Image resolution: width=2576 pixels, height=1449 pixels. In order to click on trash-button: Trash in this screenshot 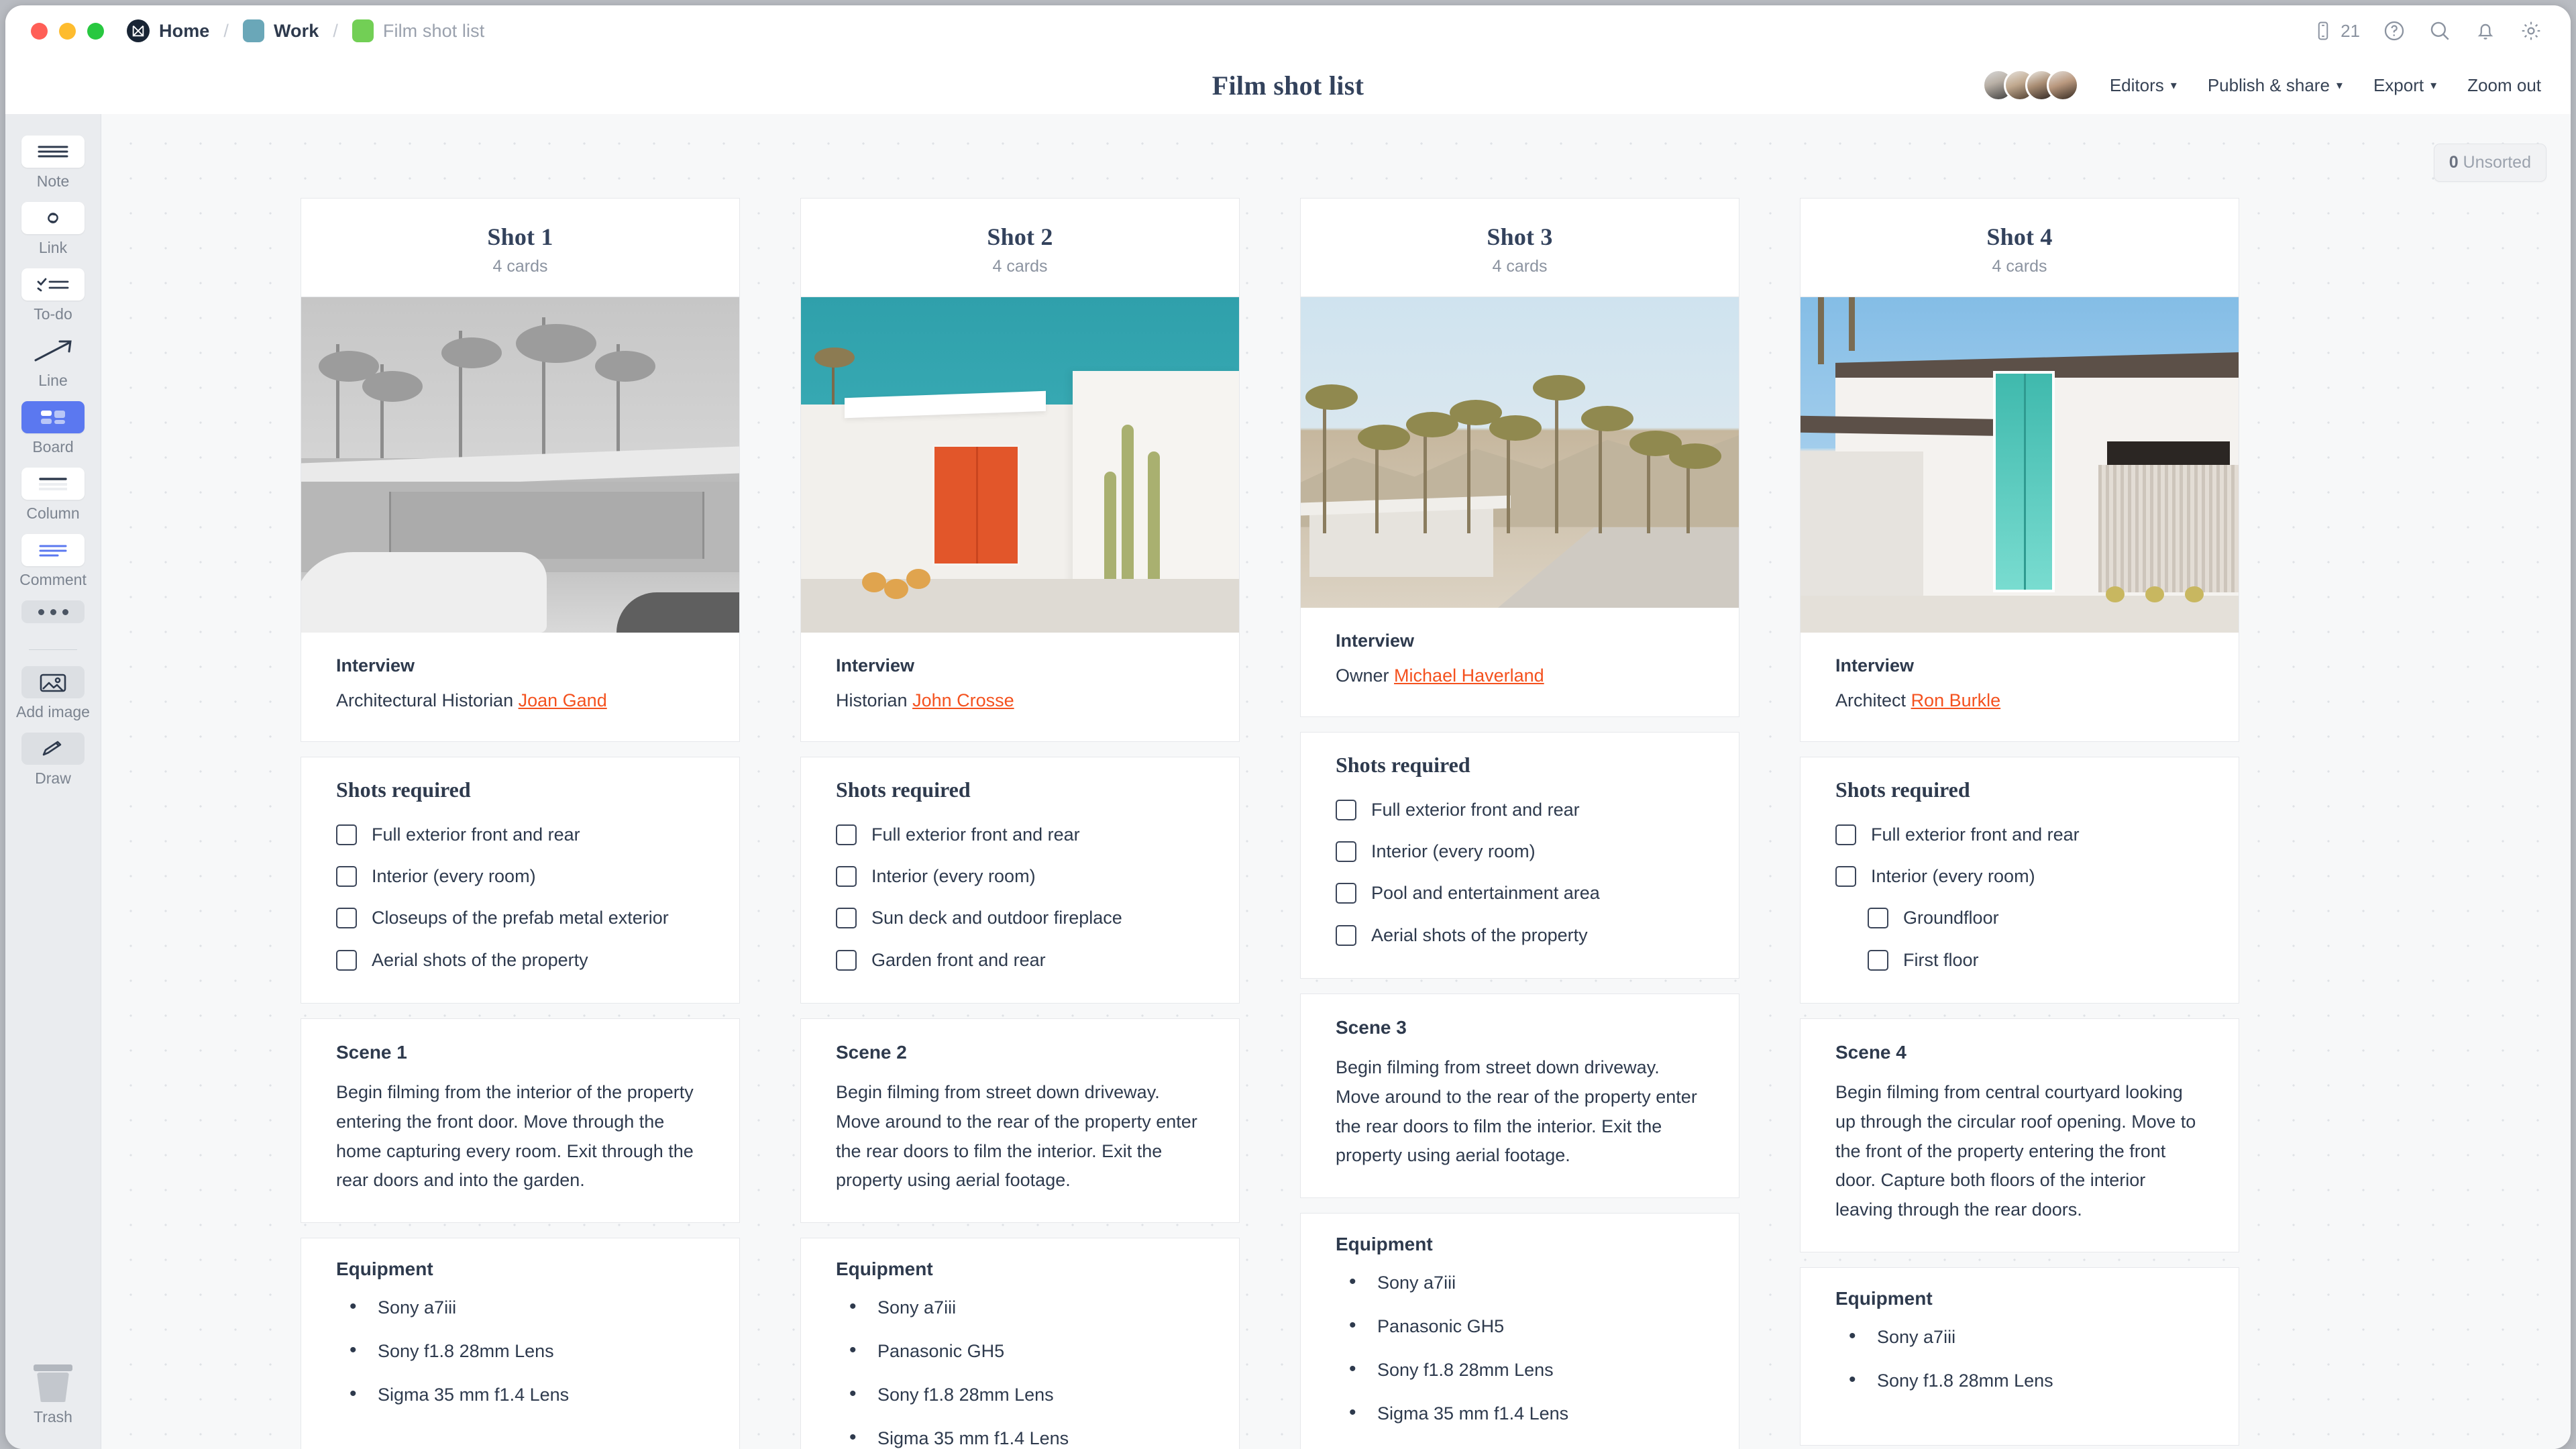, I will do `click(53, 1395)`.